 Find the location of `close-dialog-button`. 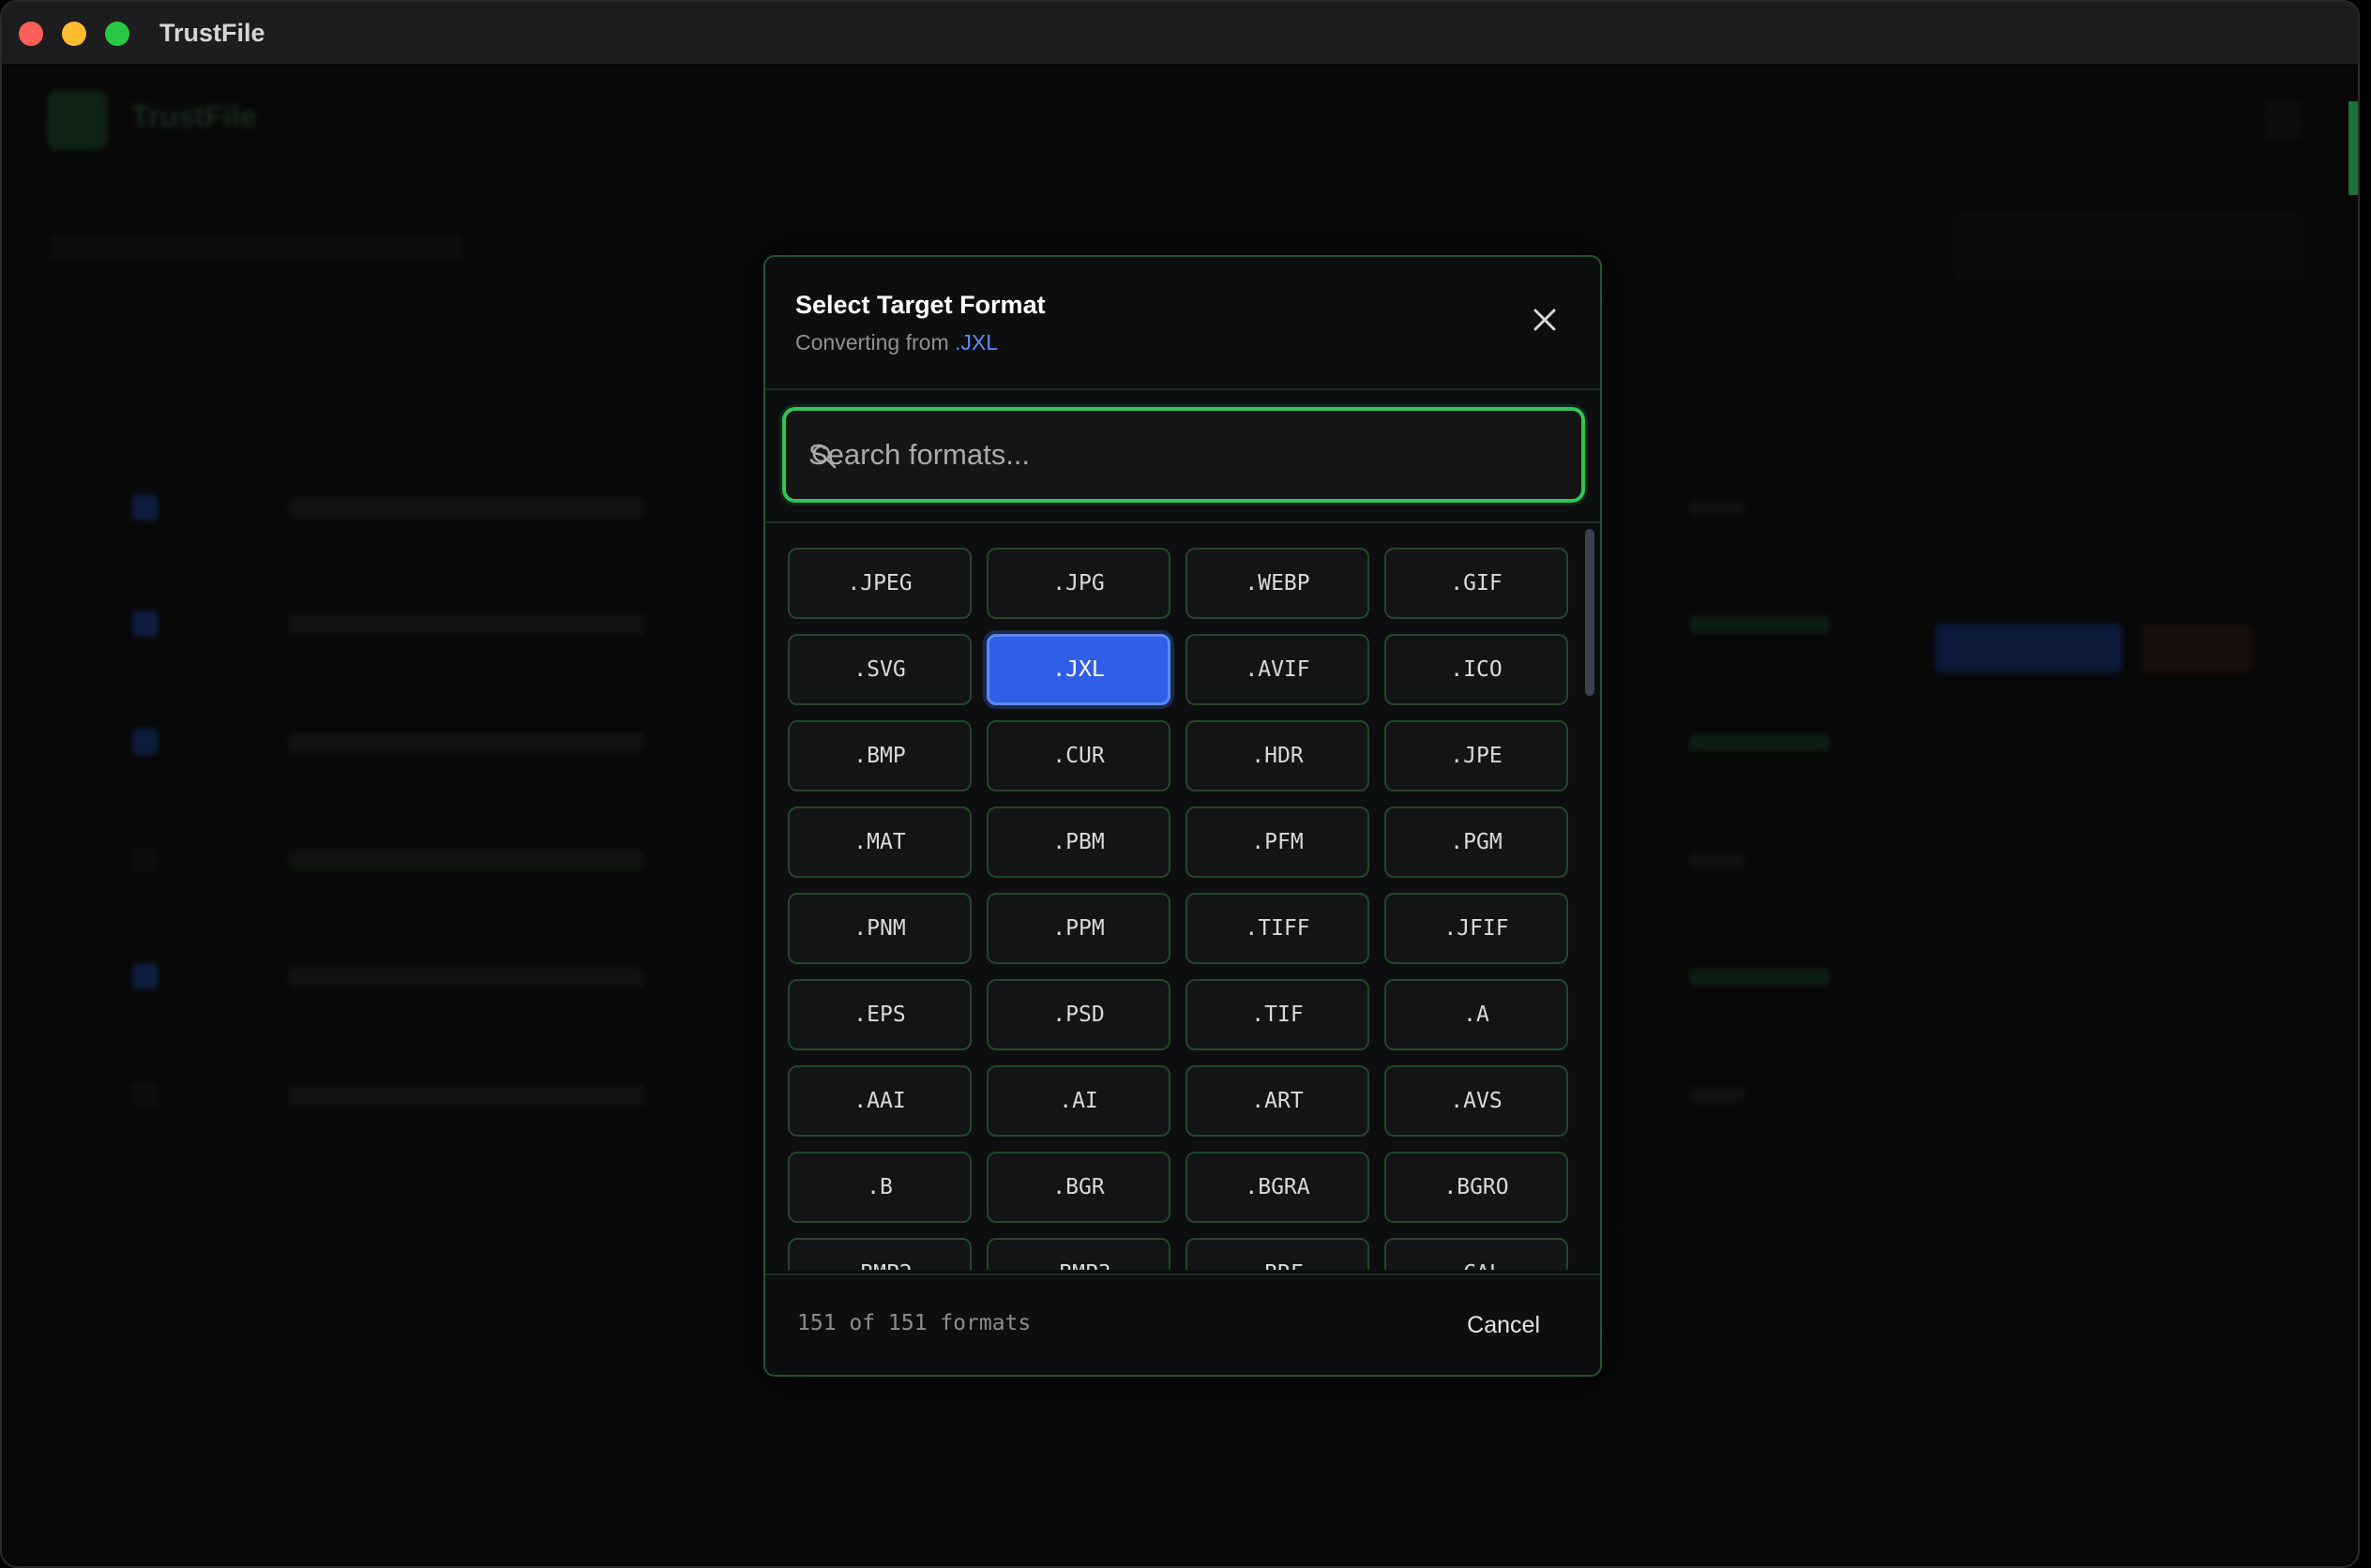

close-dialog-button is located at coordinates (1544, 319).